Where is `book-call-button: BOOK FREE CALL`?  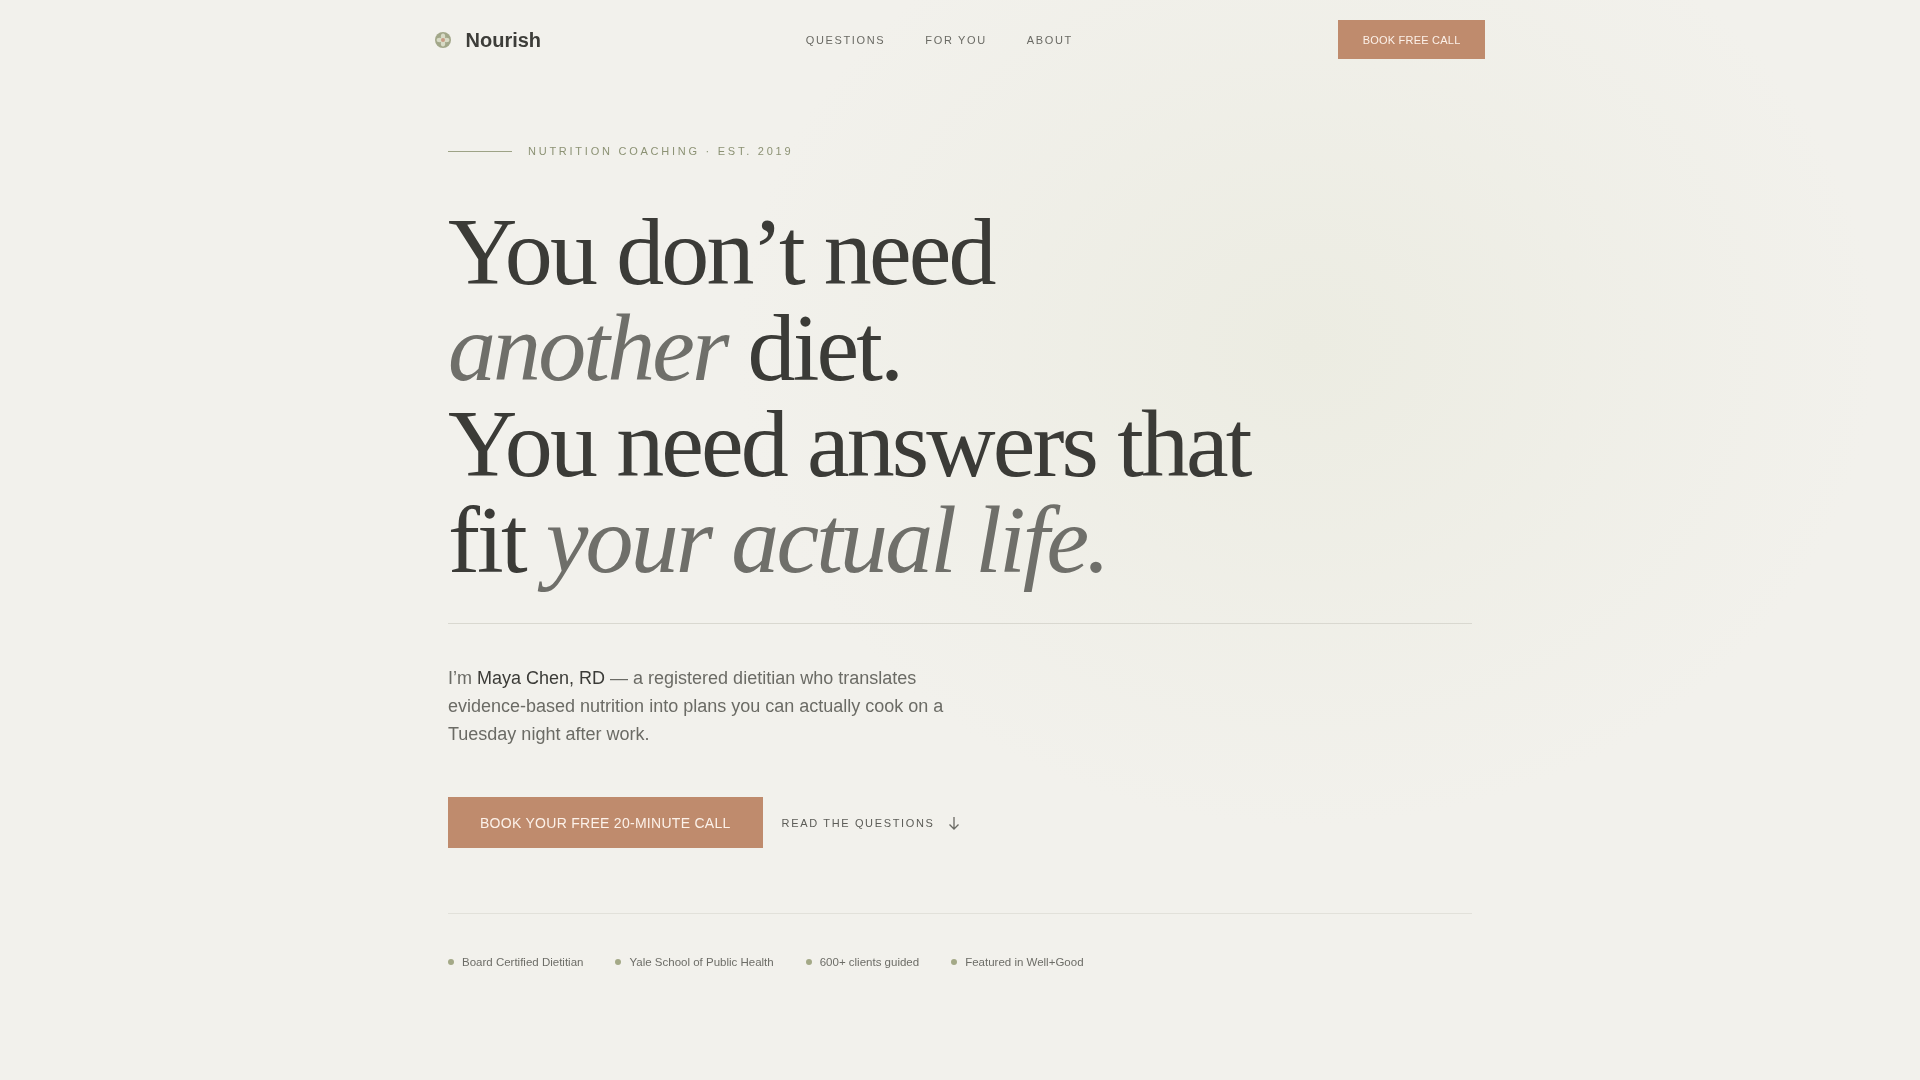 book-call-button: BOOK FREE CALL is located at coordinates (1411, 39).